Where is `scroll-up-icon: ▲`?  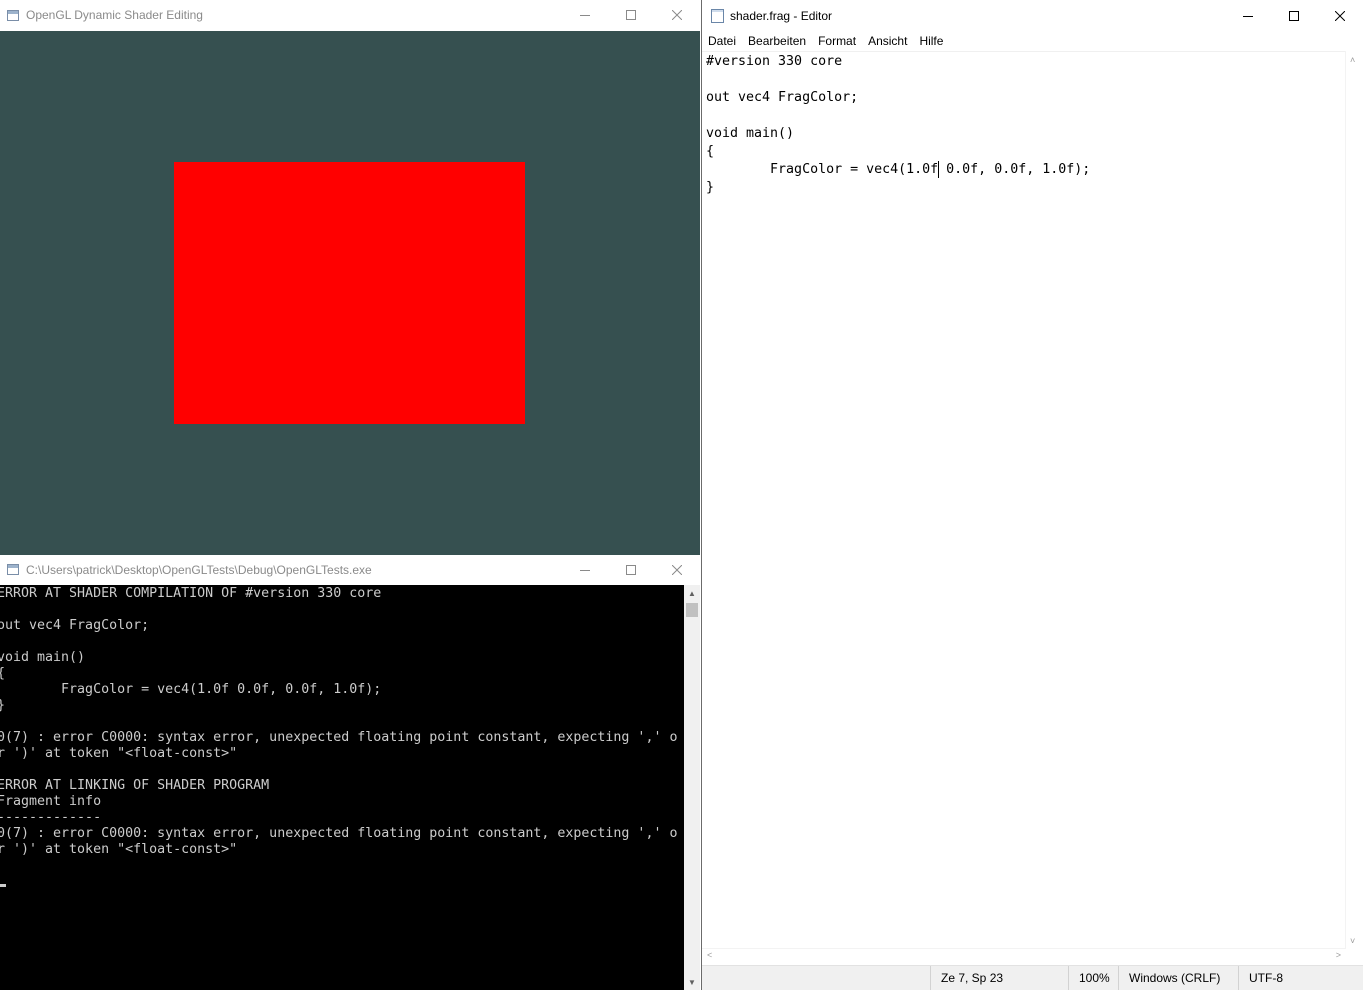
scroll-up-icon: ▲ is located at coordinates (692, 593).